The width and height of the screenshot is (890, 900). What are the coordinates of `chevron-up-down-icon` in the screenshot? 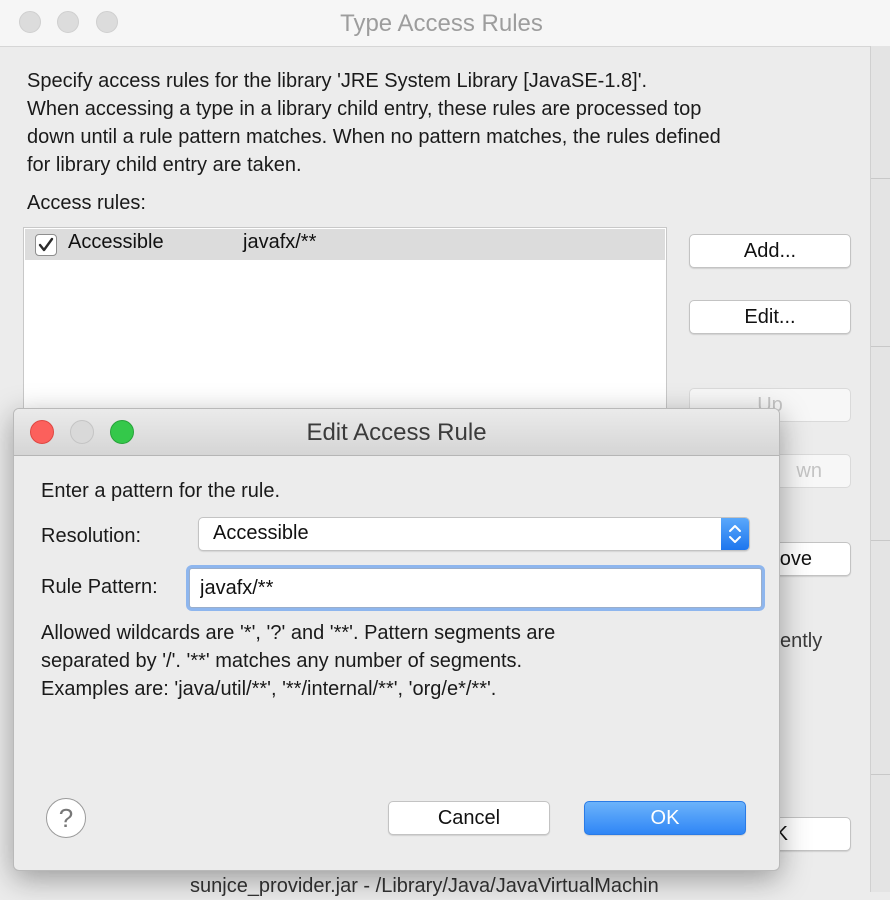 It's located at (735, 534).